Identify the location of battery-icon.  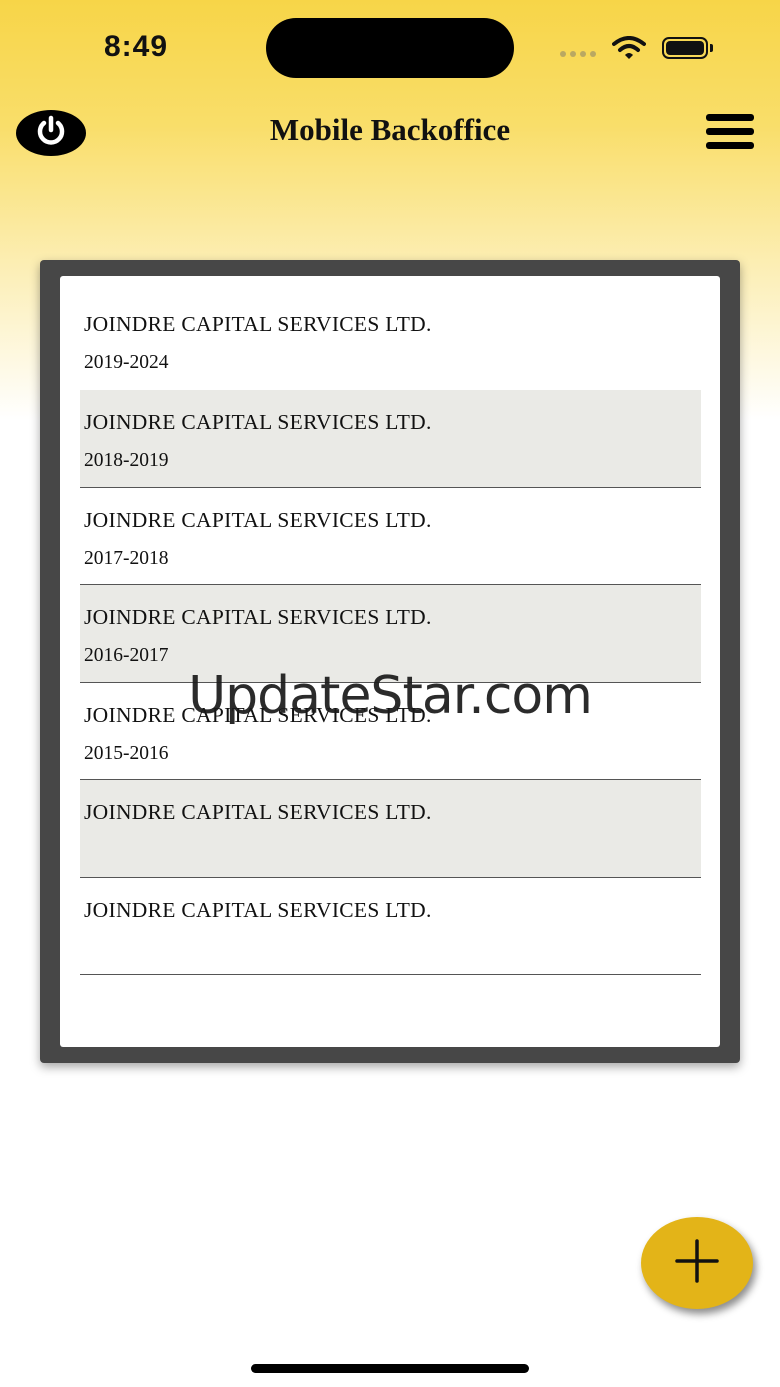
(688, 48).